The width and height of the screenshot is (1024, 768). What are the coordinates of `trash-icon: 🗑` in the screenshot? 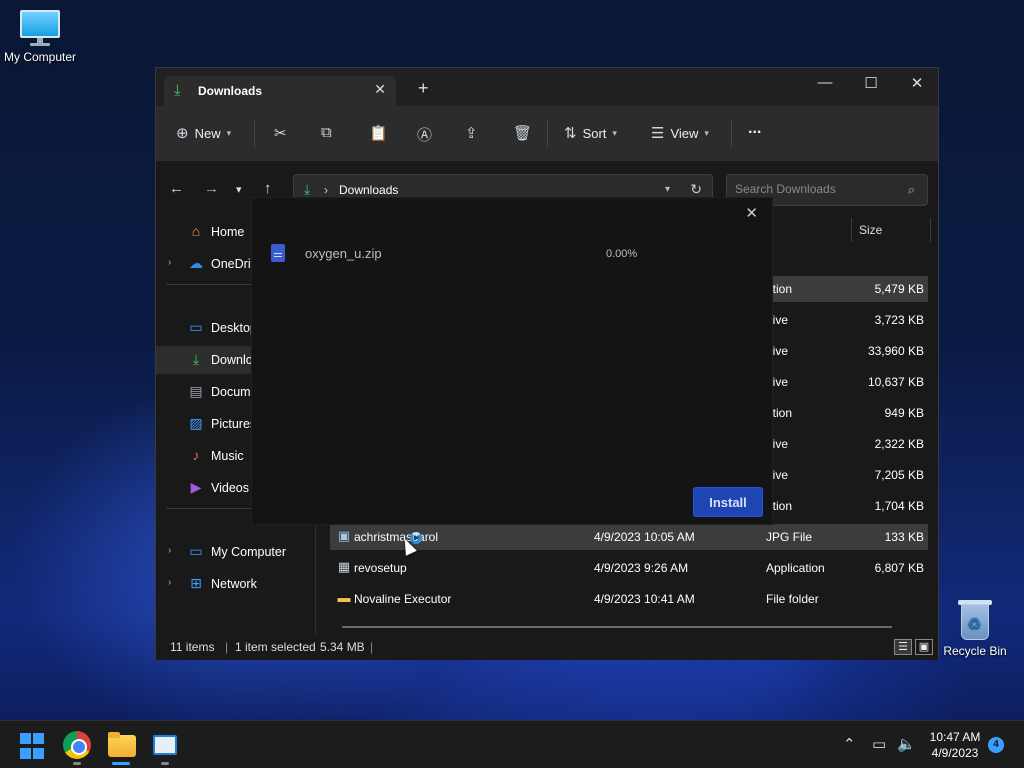 It's located at (523, 133).